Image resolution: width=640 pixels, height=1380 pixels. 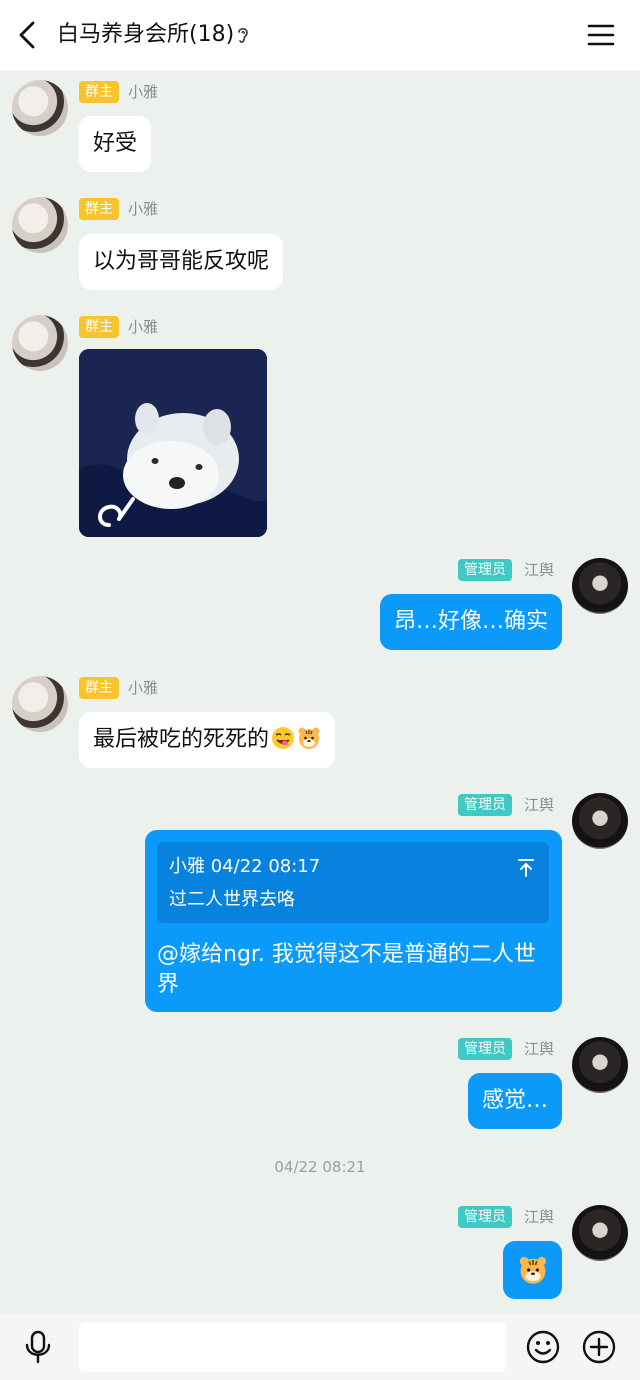 What do you see at coordinates (601, 35) in the screenshot?
I see `hamburger-menu-icon` at bounding box center [601, 35].